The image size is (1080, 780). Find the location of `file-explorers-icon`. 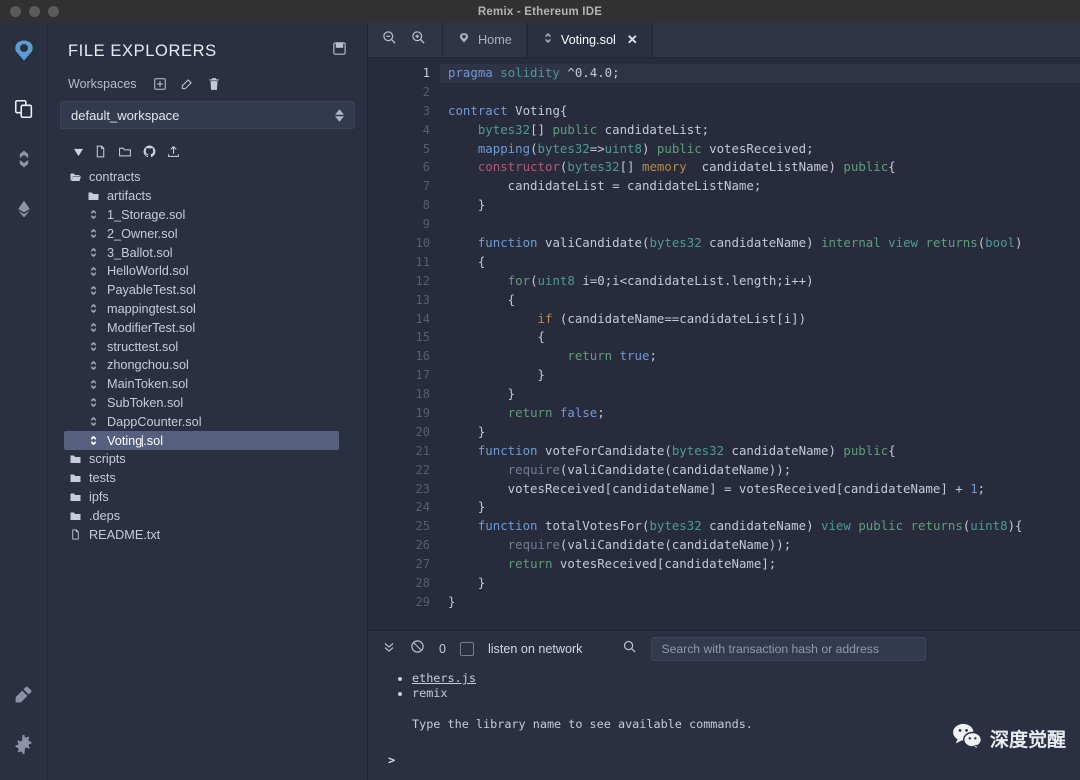

file-explorers-icon is located at coordinates (24, 109).